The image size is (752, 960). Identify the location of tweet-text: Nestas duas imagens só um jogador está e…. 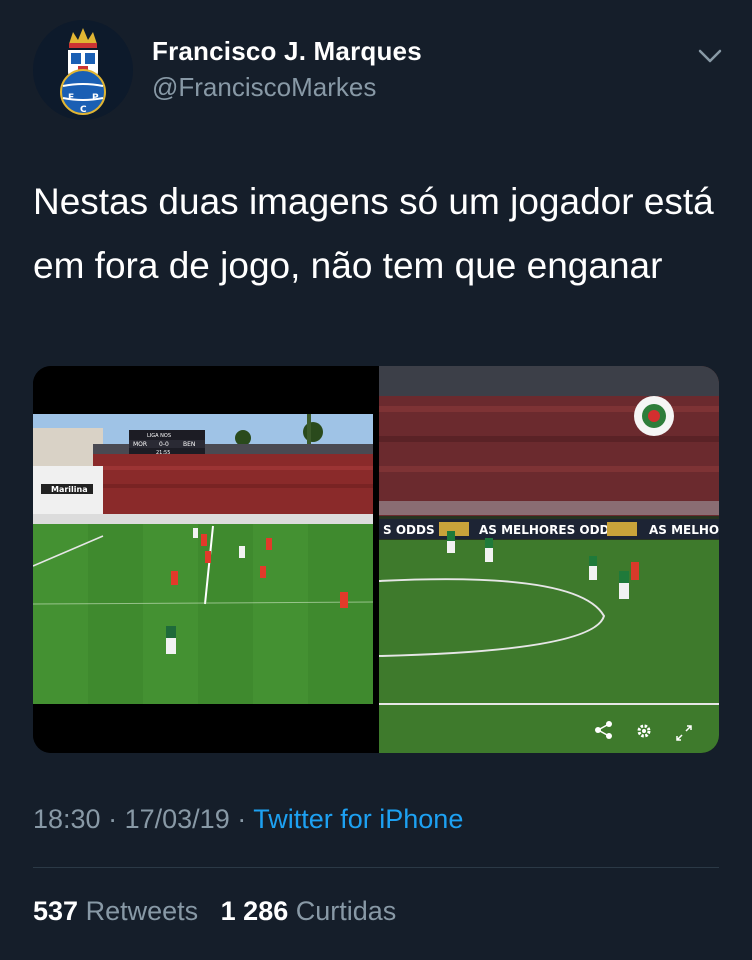
(373, 233).